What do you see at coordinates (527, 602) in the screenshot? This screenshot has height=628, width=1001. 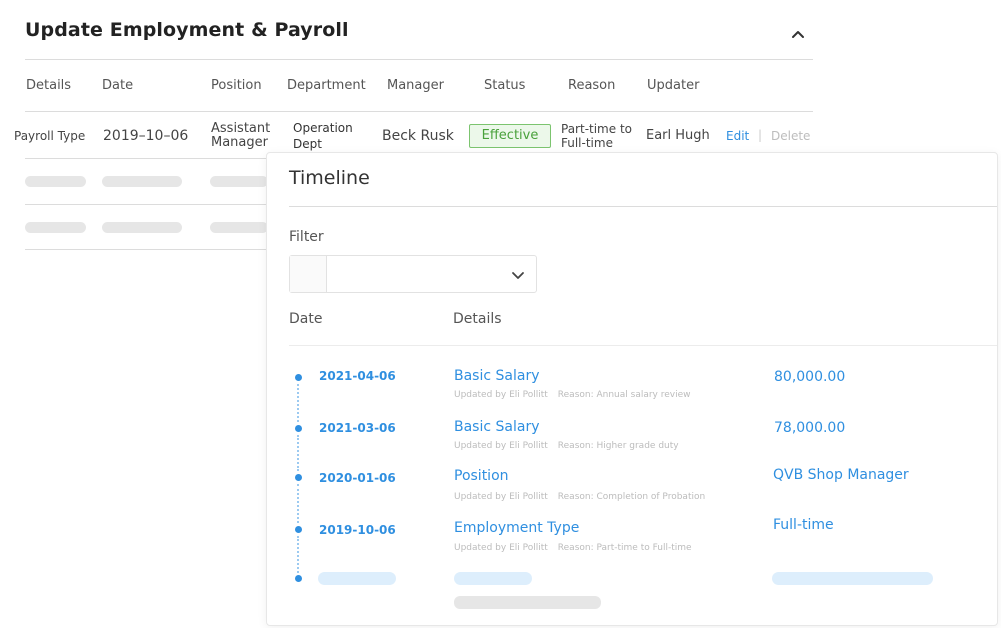 I see `skeleton-meta` at bounding box center [527, 602].